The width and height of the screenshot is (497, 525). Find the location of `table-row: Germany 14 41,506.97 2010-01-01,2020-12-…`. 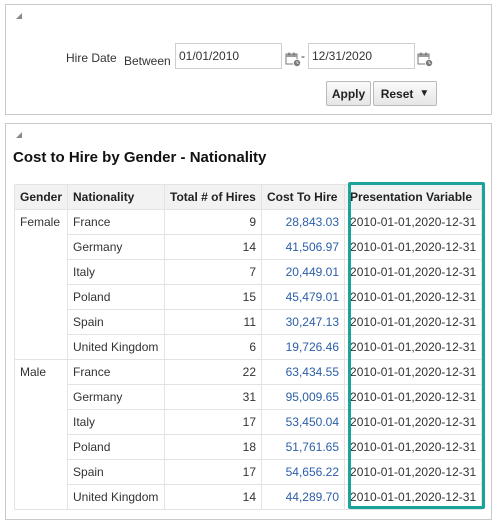

table-row: Germany 14 41,506.97 2010-01-01,2020-12-… is located at coordinates (249, 247).